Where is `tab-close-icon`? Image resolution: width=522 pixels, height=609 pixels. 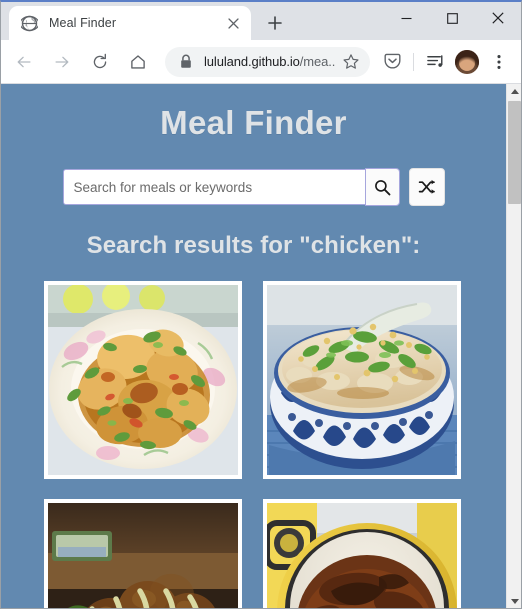
tab-close-icon is located at coordinates (233, 23).